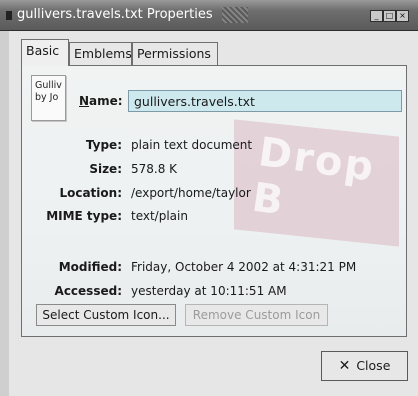  What do you see at coordinates (88, 291) in the screenshot?
I see `accessed-label: Accessed:` at bounding box center [88, 291].